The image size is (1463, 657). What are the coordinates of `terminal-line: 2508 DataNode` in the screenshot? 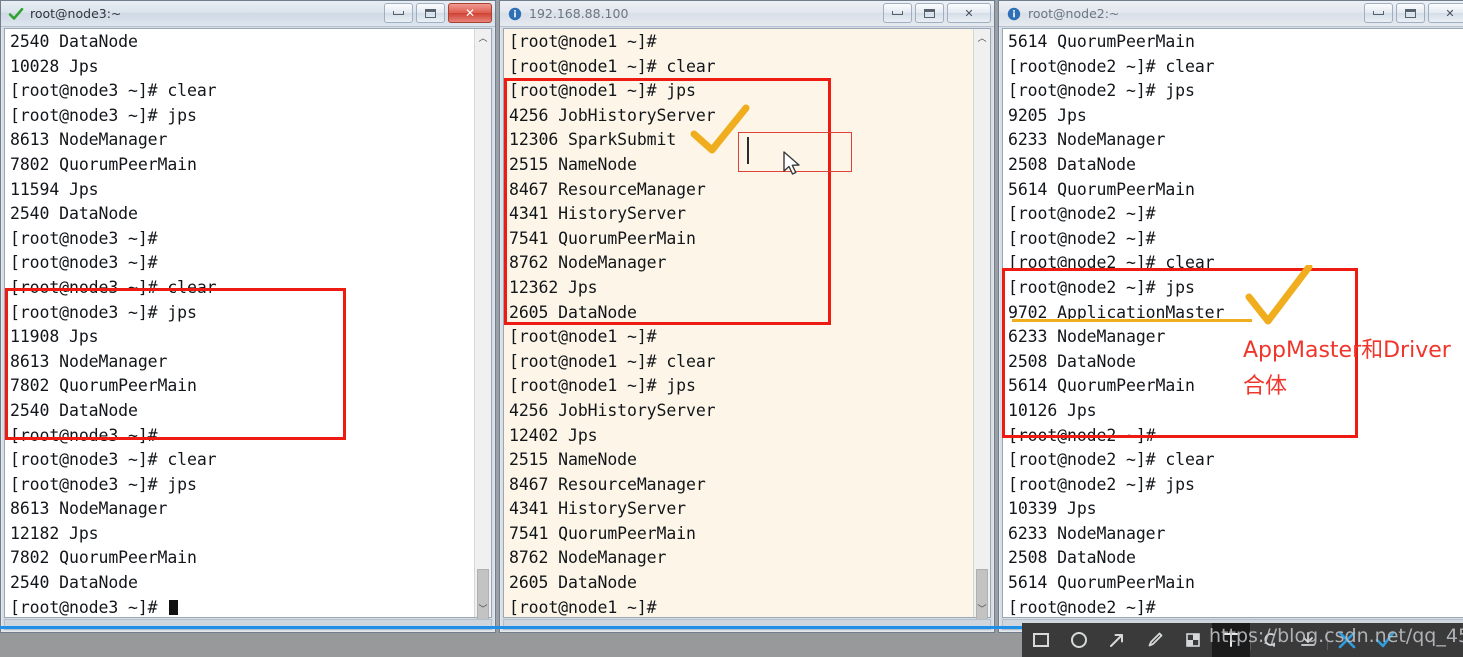 It's located at (1072, 164).